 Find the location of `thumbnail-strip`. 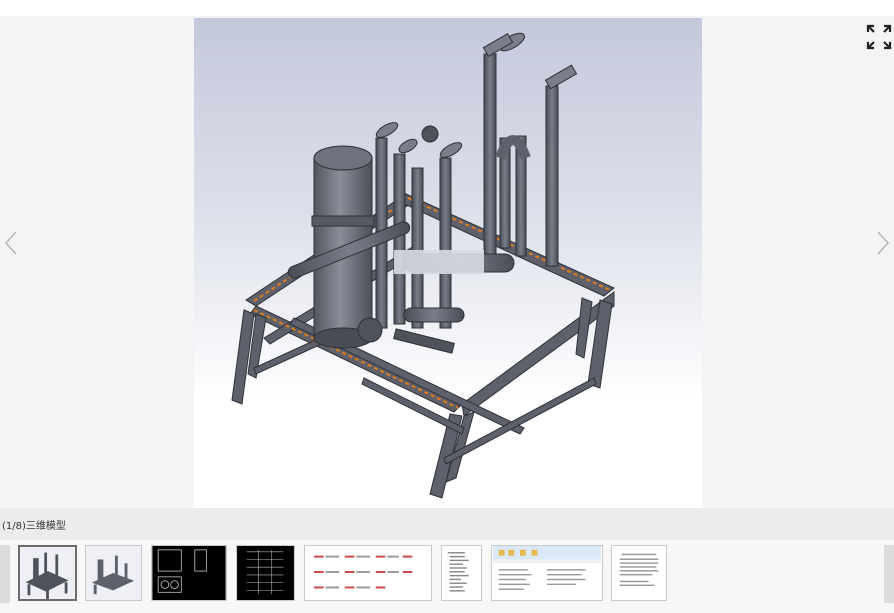

thumbnail-strip is located at coordinates (447, 576).